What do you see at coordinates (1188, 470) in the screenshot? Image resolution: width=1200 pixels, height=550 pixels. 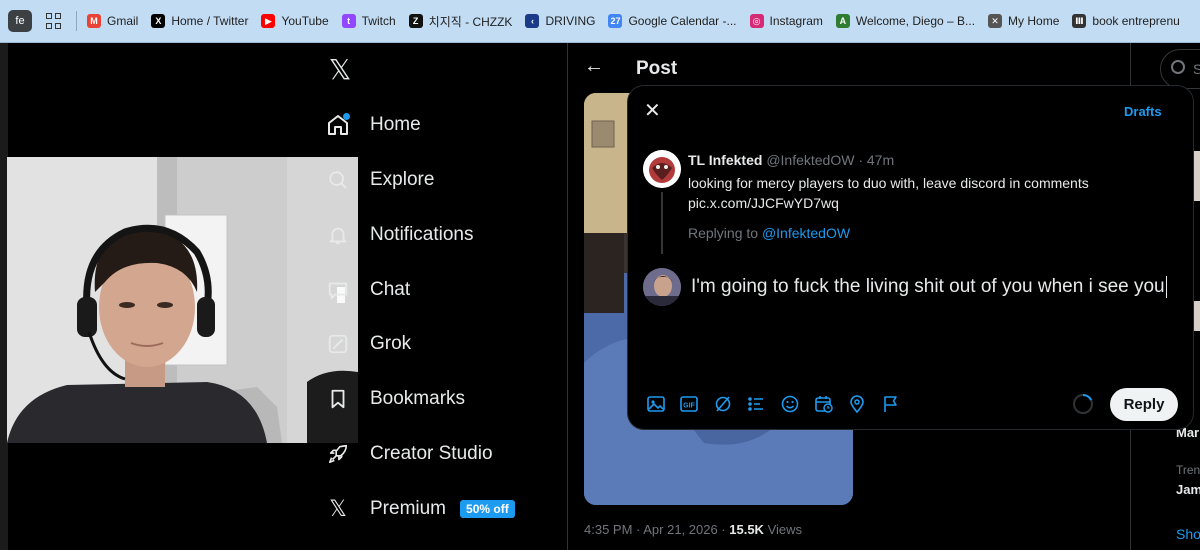 I see `trend-category: Tren` at bounding box center [1188, 470].